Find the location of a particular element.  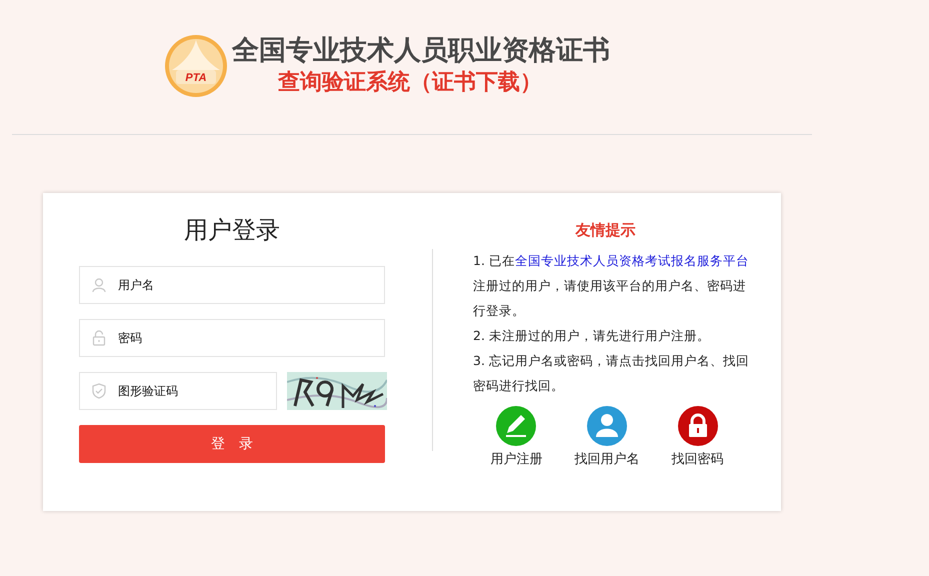

input-field: 图形验证码 is located at coordinates (178, 391).